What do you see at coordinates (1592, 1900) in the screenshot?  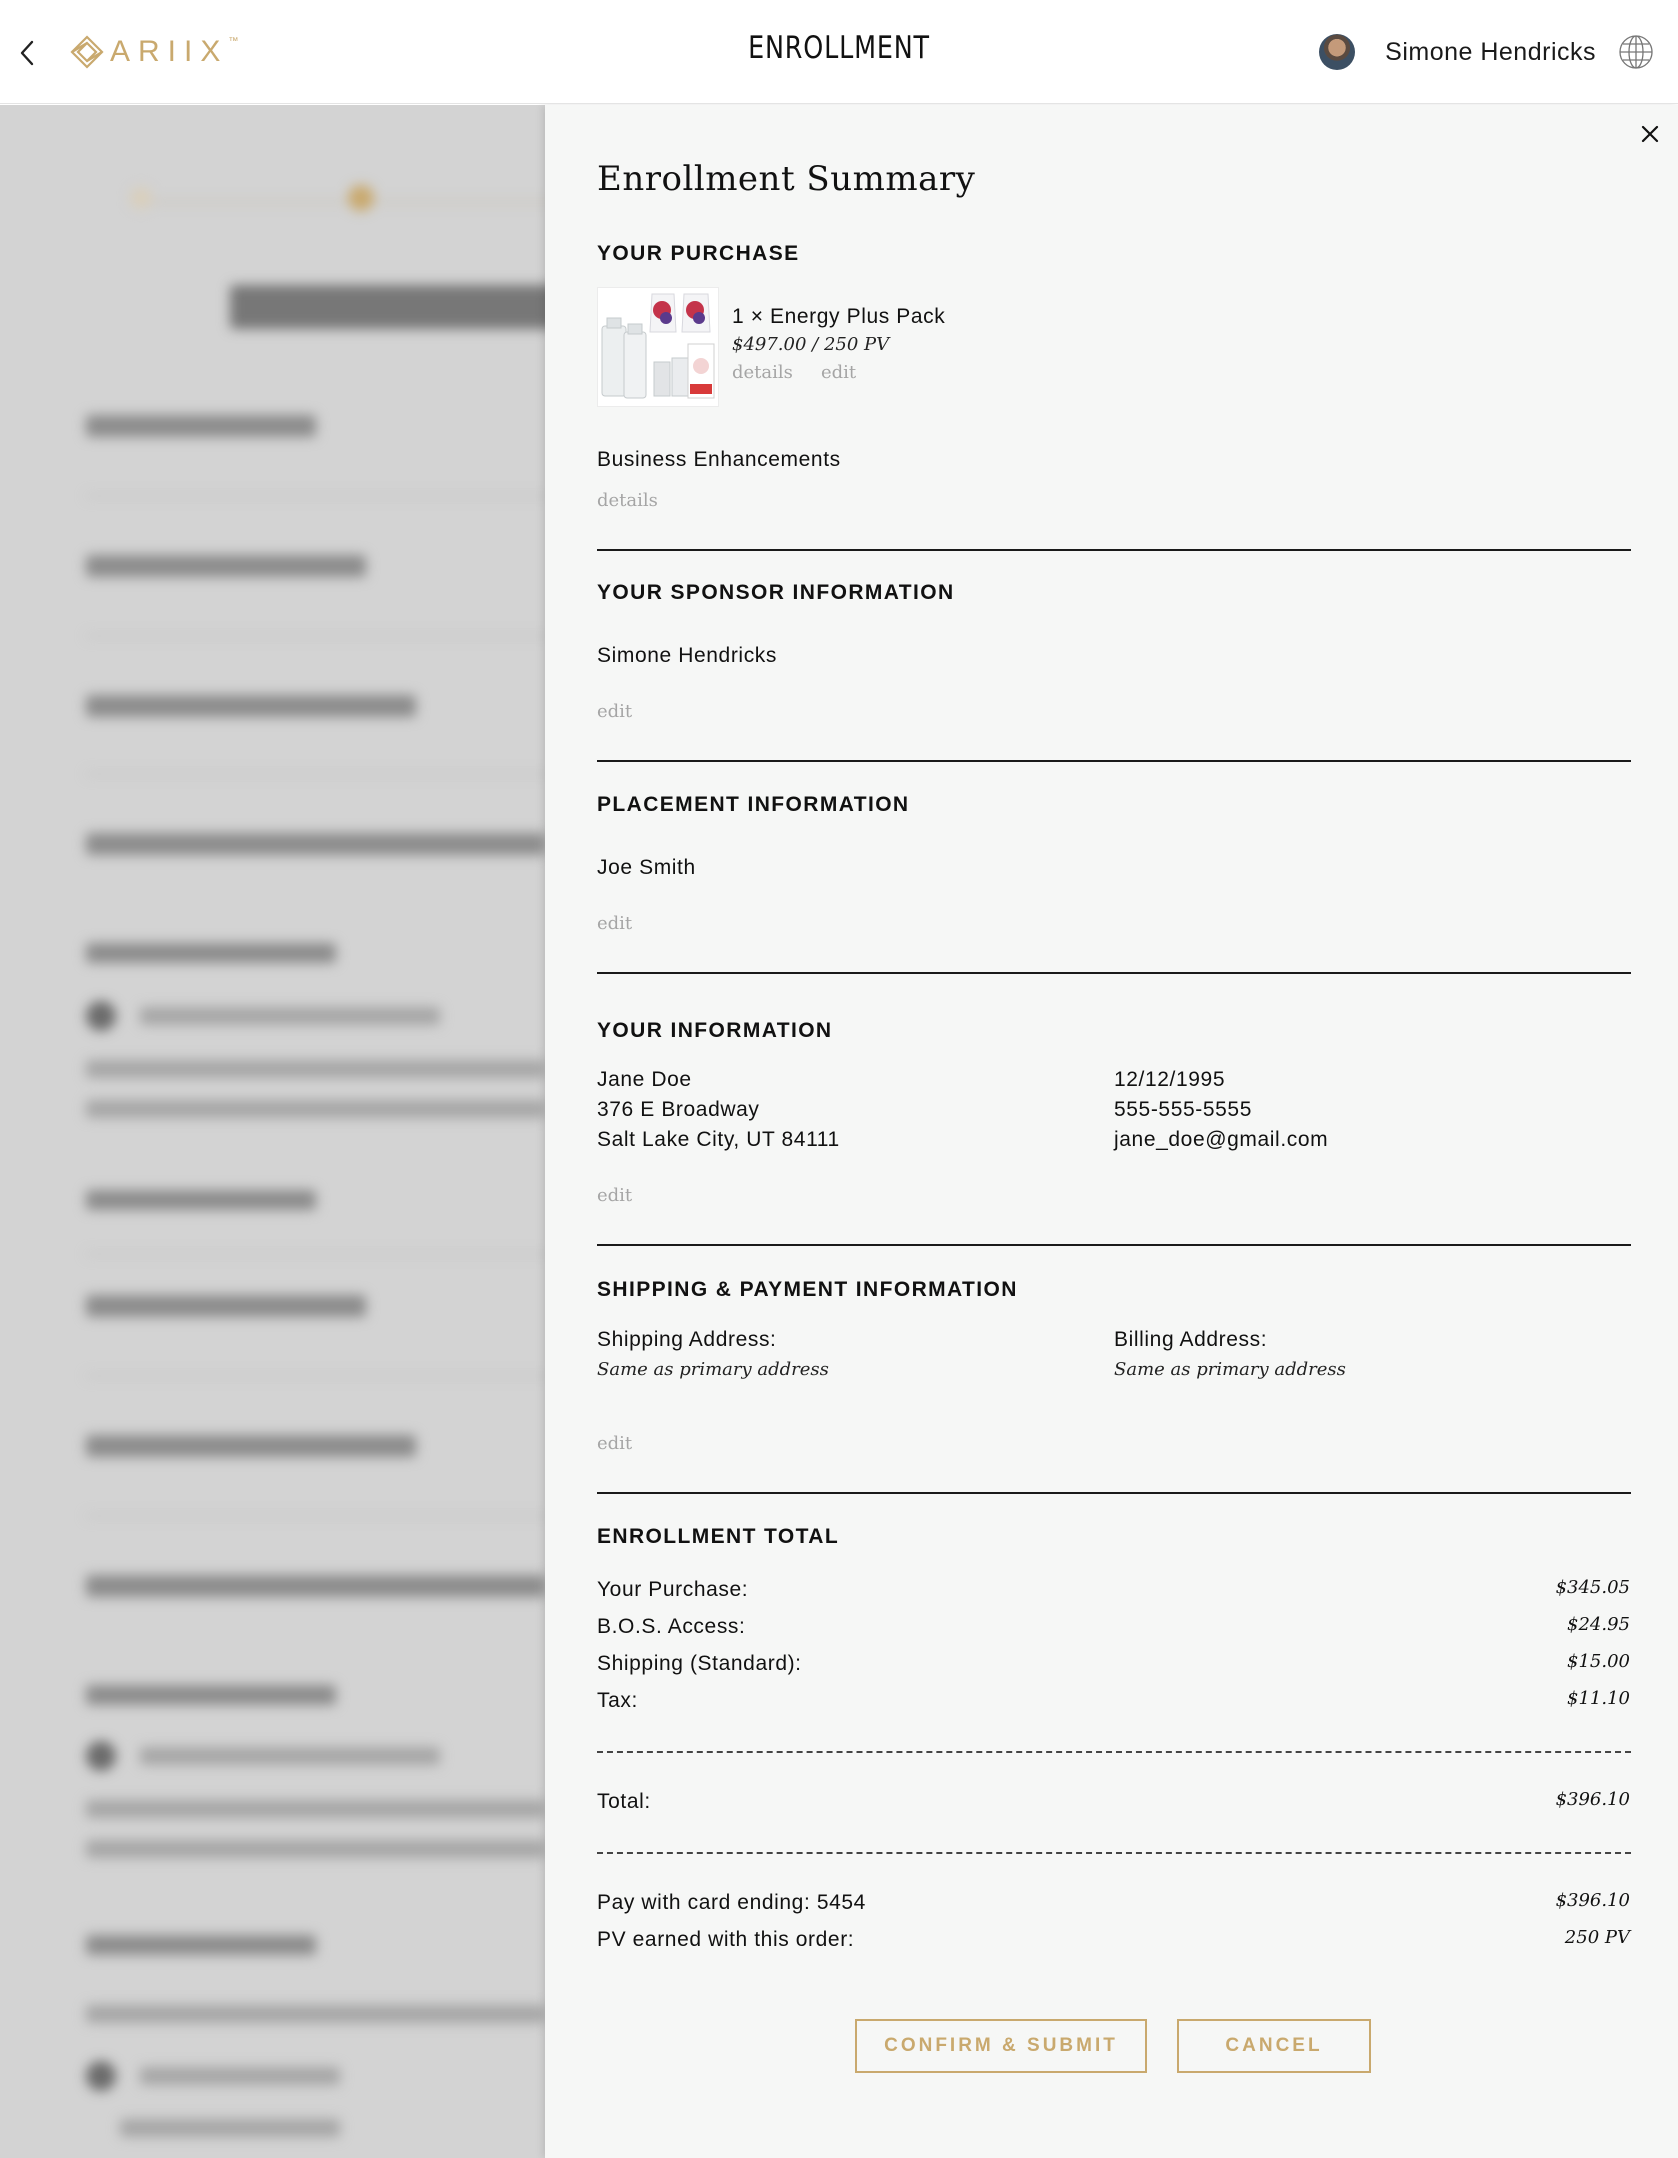 I see `card-value: $396.10` at bounding box center [1592, 1900].